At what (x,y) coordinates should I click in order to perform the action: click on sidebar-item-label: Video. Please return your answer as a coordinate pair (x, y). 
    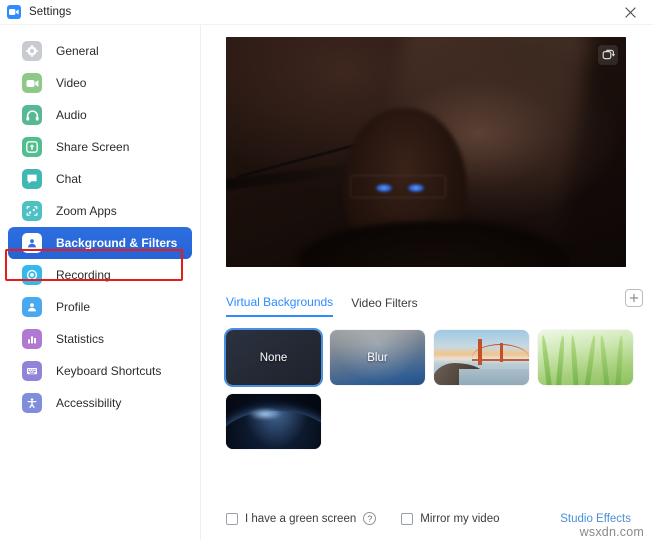
    Looking at the image, I should click on (71, 83).